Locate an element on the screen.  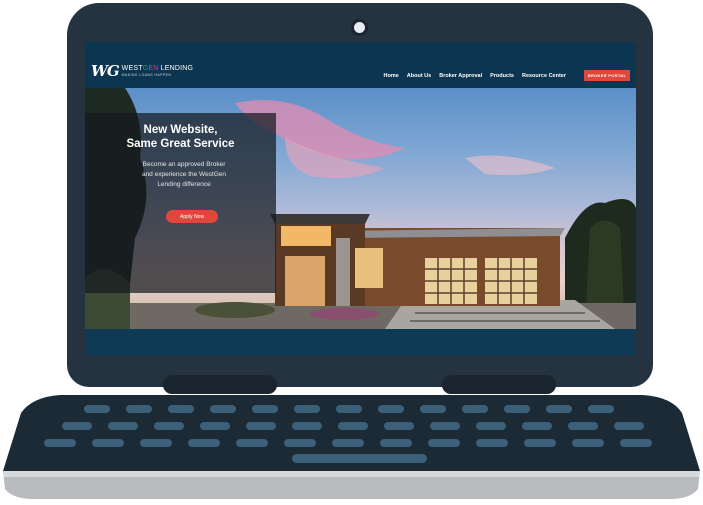
logo-brand: WESTGEN LENDING is located at coordinates (157, 68).